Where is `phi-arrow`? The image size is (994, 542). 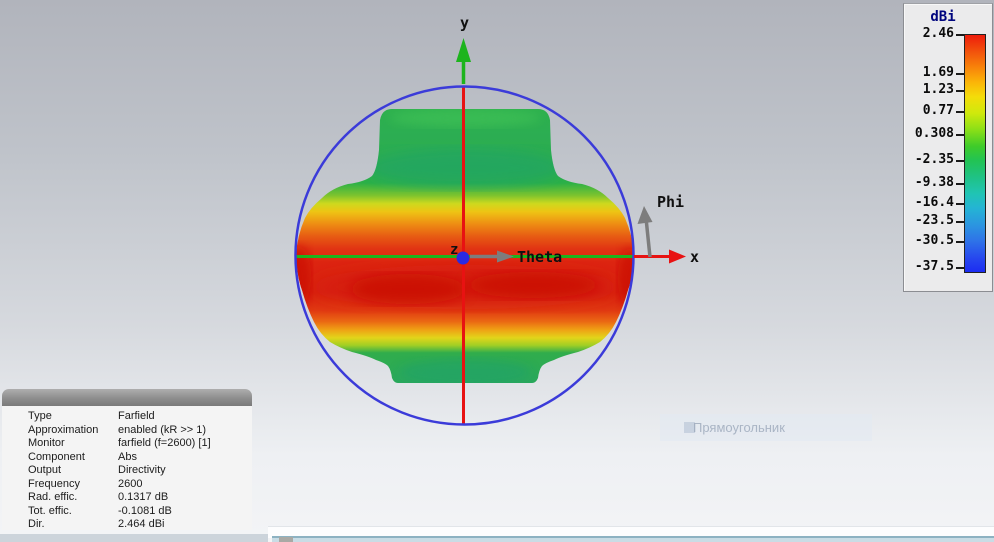 phi-arrow is located at coordinates (645, 232).